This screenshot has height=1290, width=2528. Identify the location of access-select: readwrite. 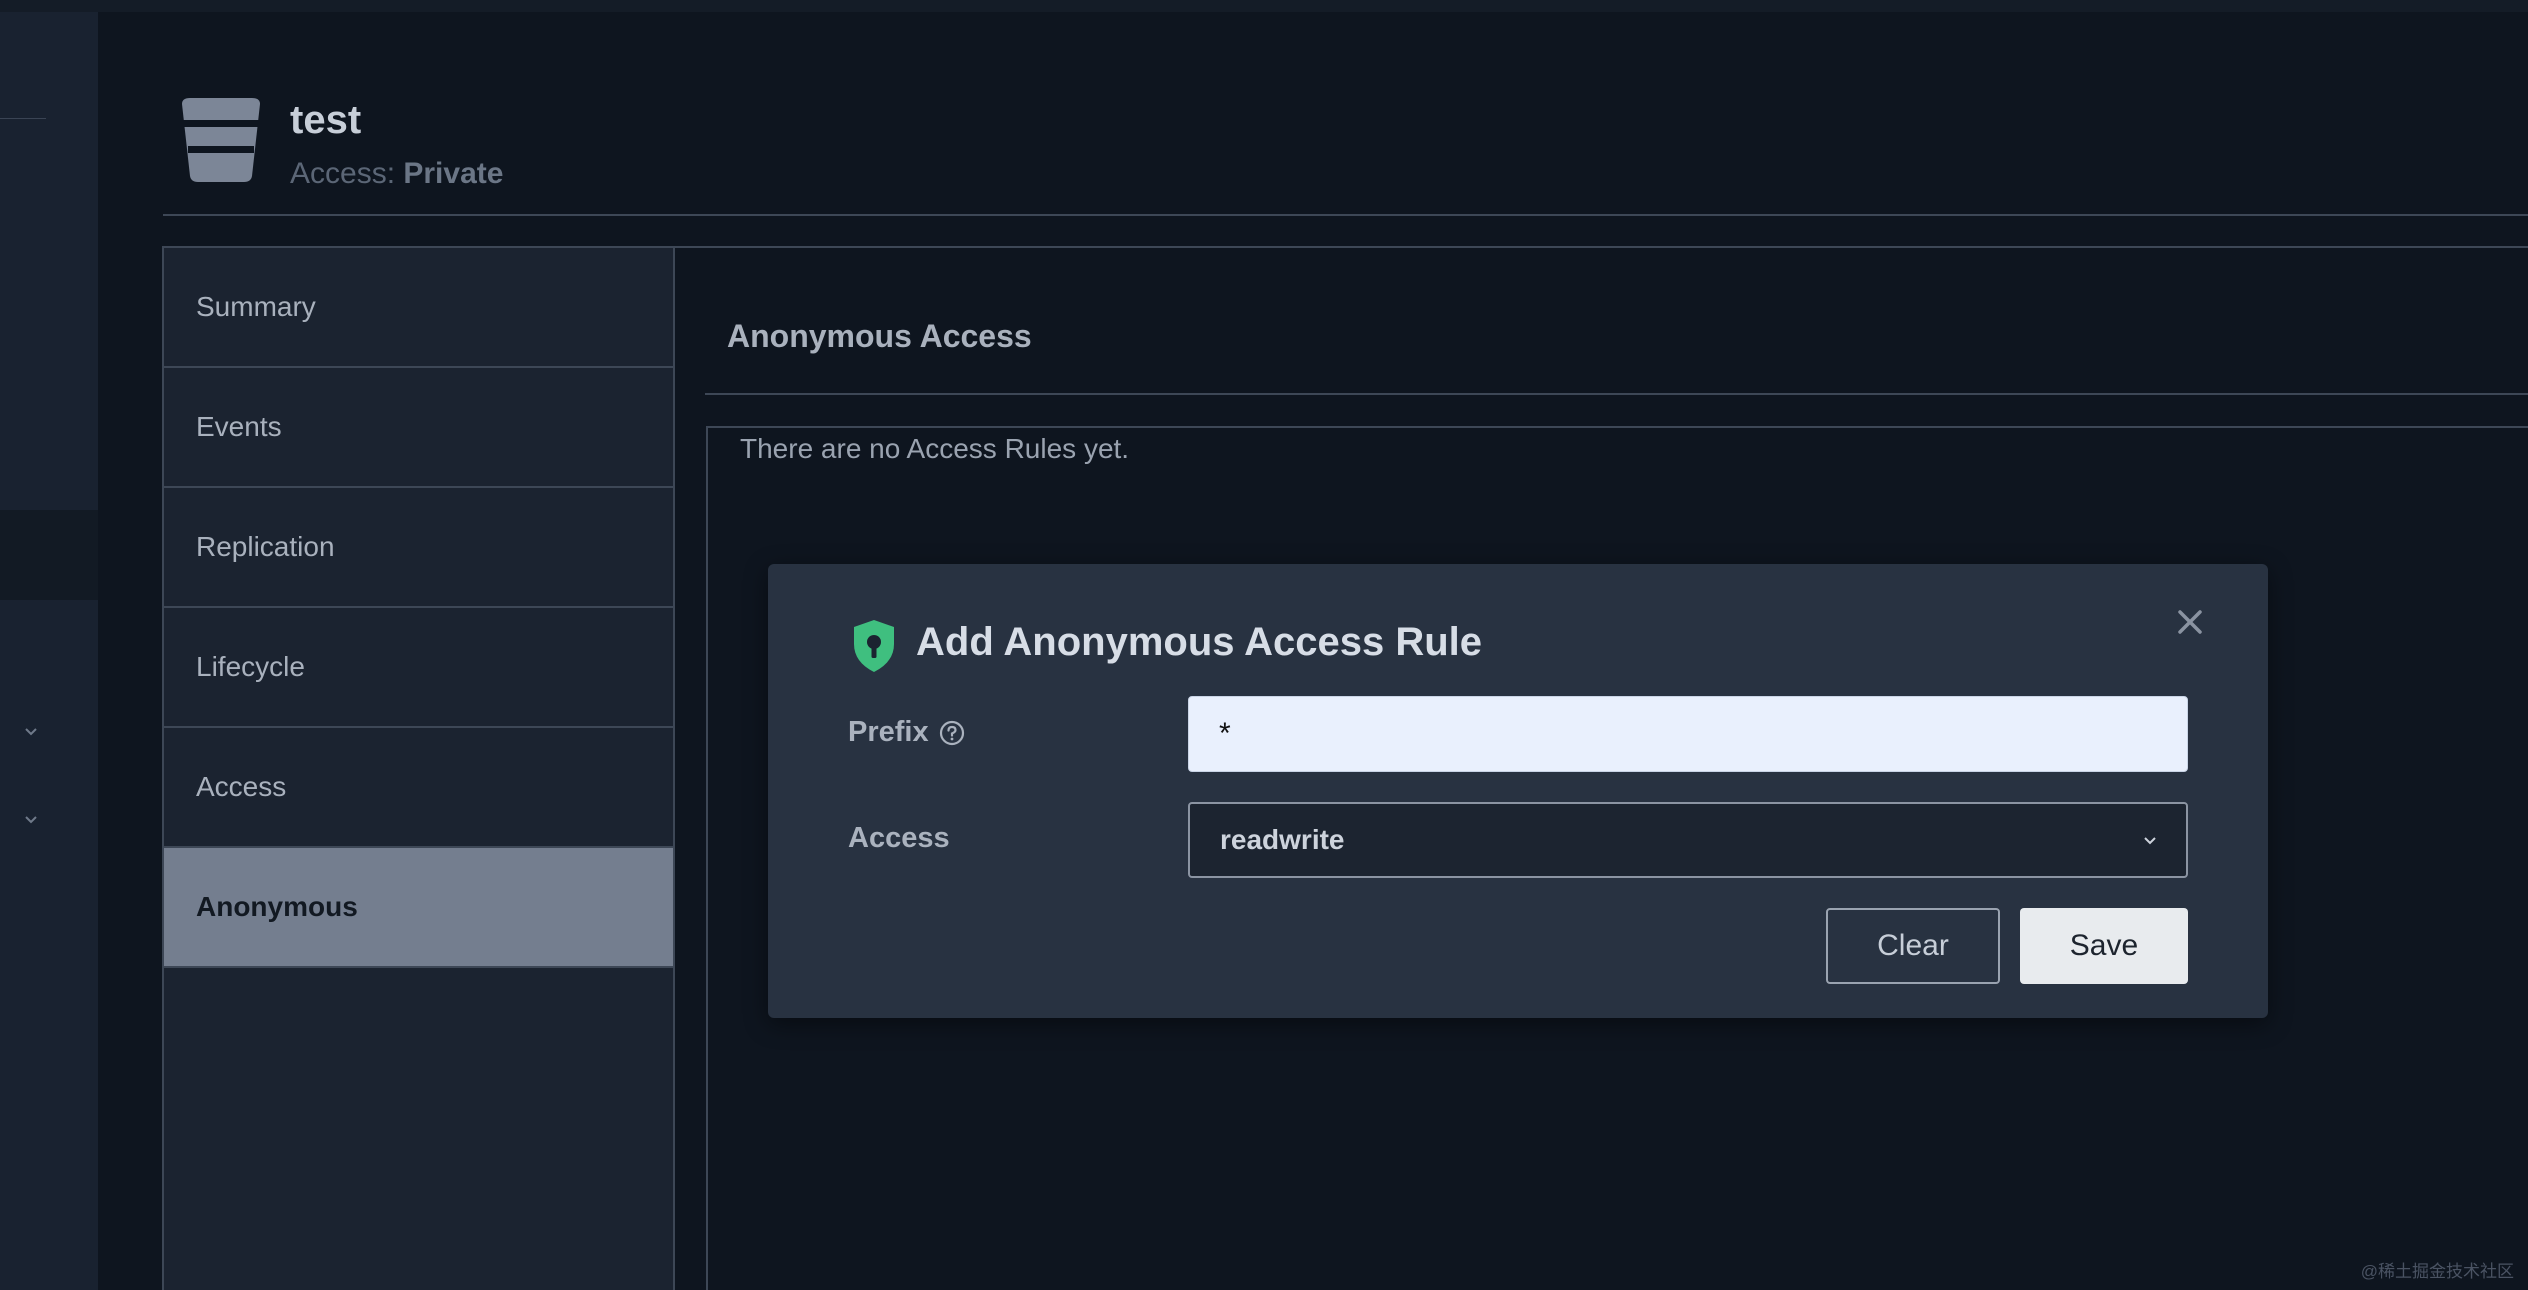
(1688, 840).